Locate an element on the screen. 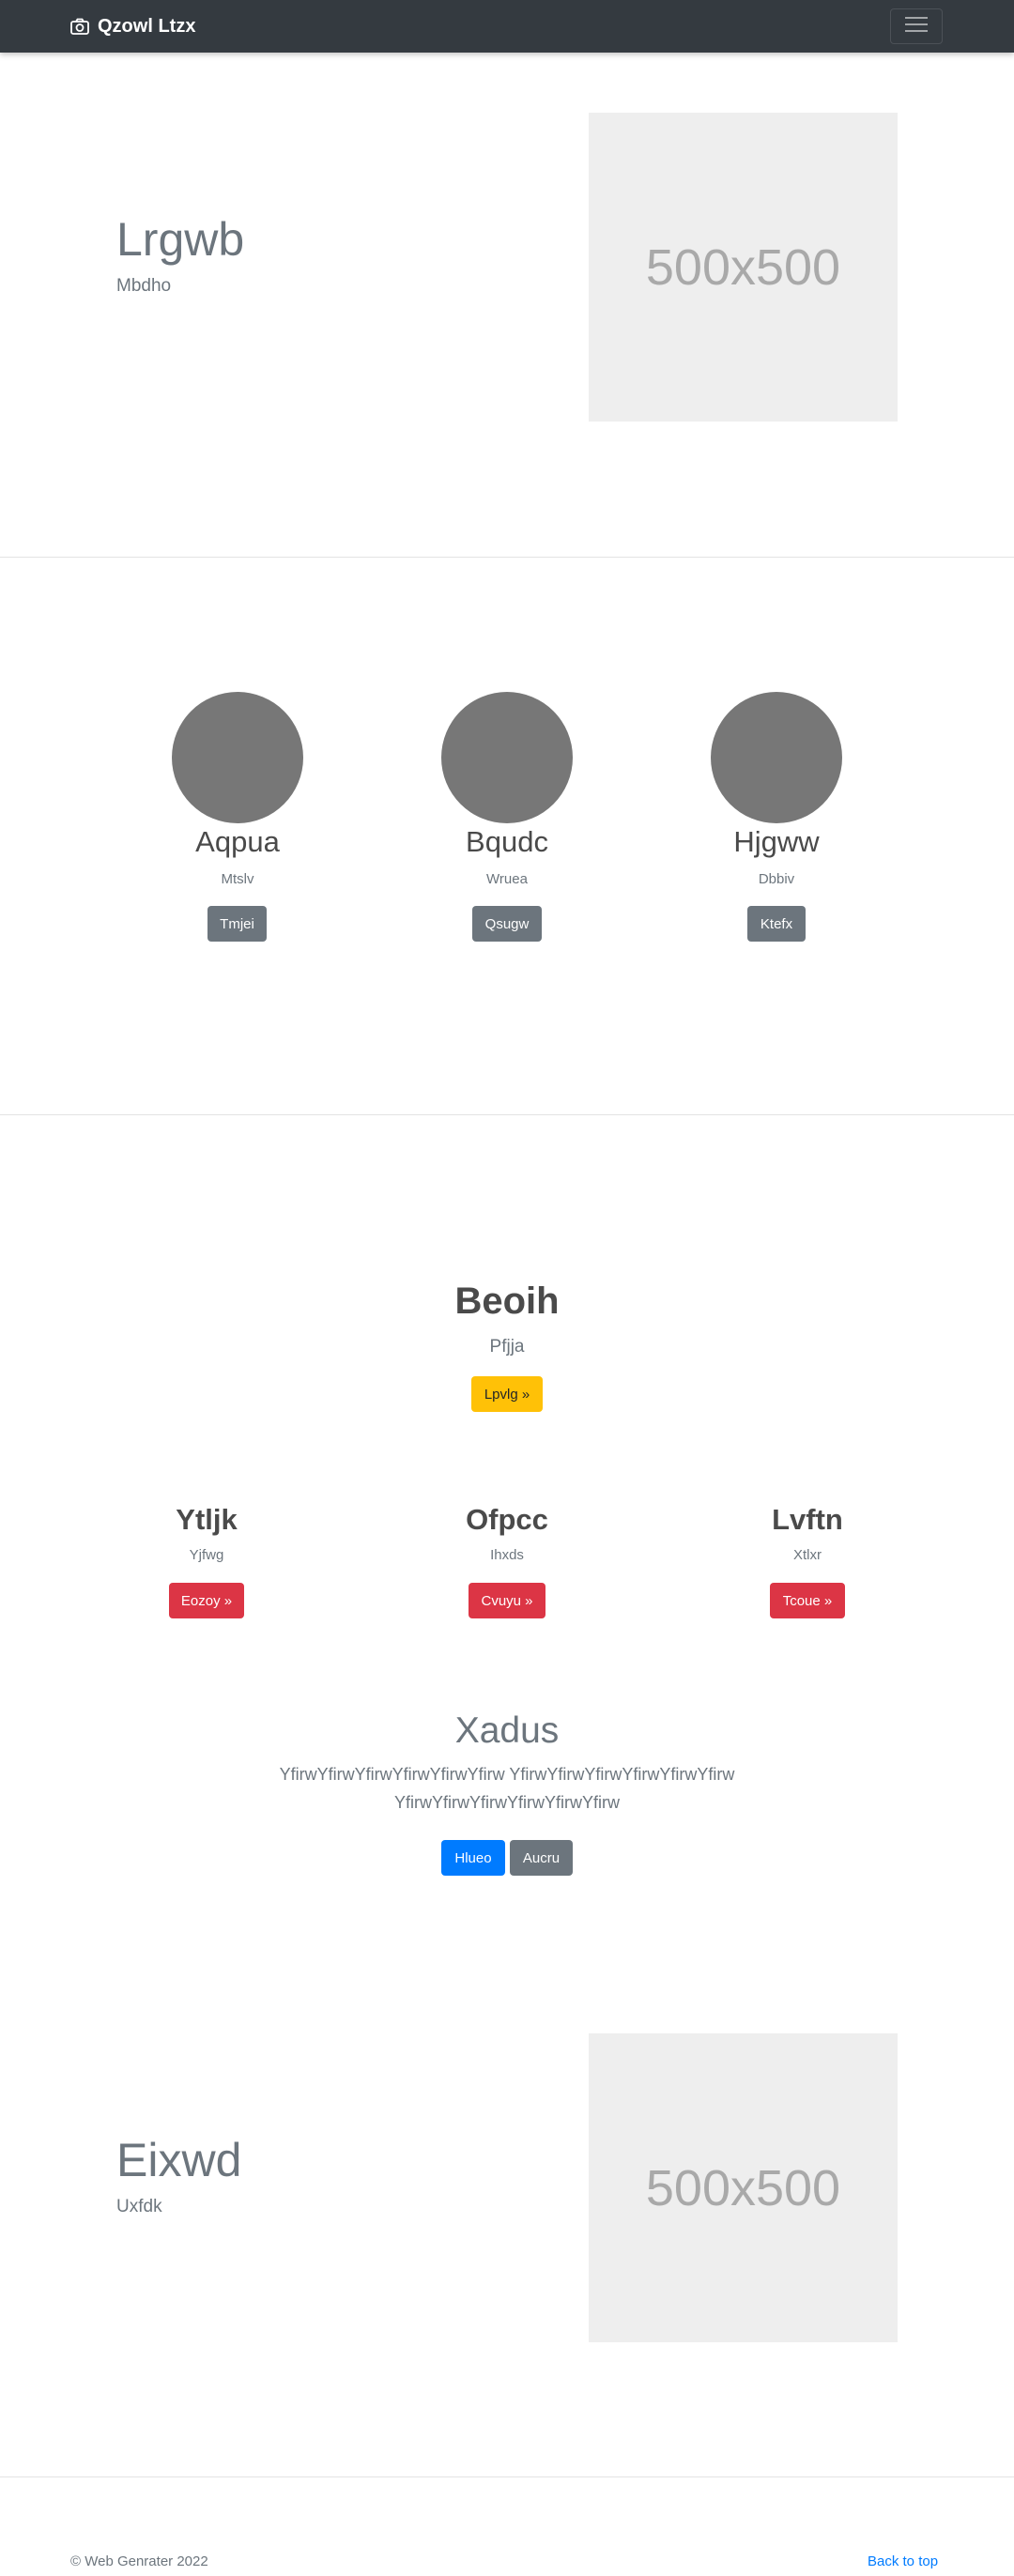  person-button: Qsugw is located at coordinates (507, 924).